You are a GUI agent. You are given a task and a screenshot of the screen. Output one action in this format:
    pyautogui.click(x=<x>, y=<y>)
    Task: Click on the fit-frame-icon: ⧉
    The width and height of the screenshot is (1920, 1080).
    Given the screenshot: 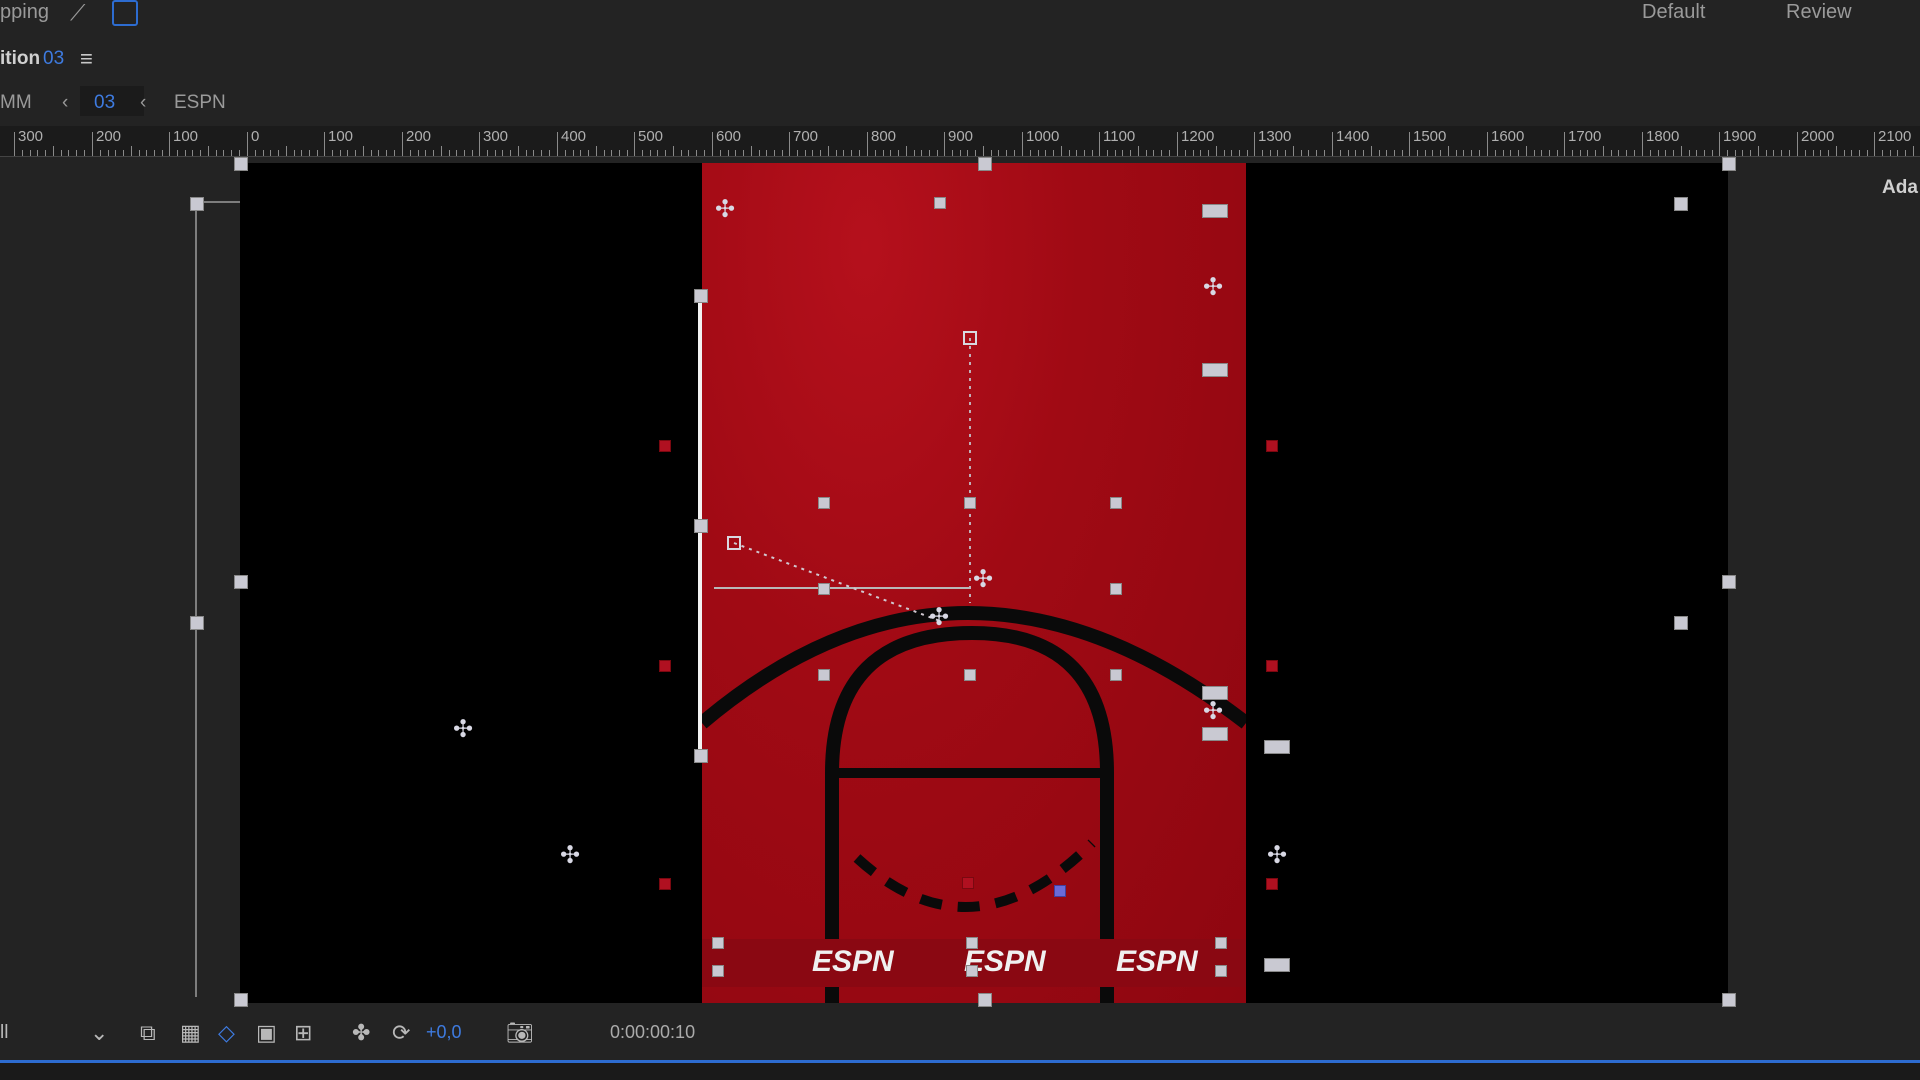 What is the action you would take?
    pyautogui.click(x=148, y=1033)
    